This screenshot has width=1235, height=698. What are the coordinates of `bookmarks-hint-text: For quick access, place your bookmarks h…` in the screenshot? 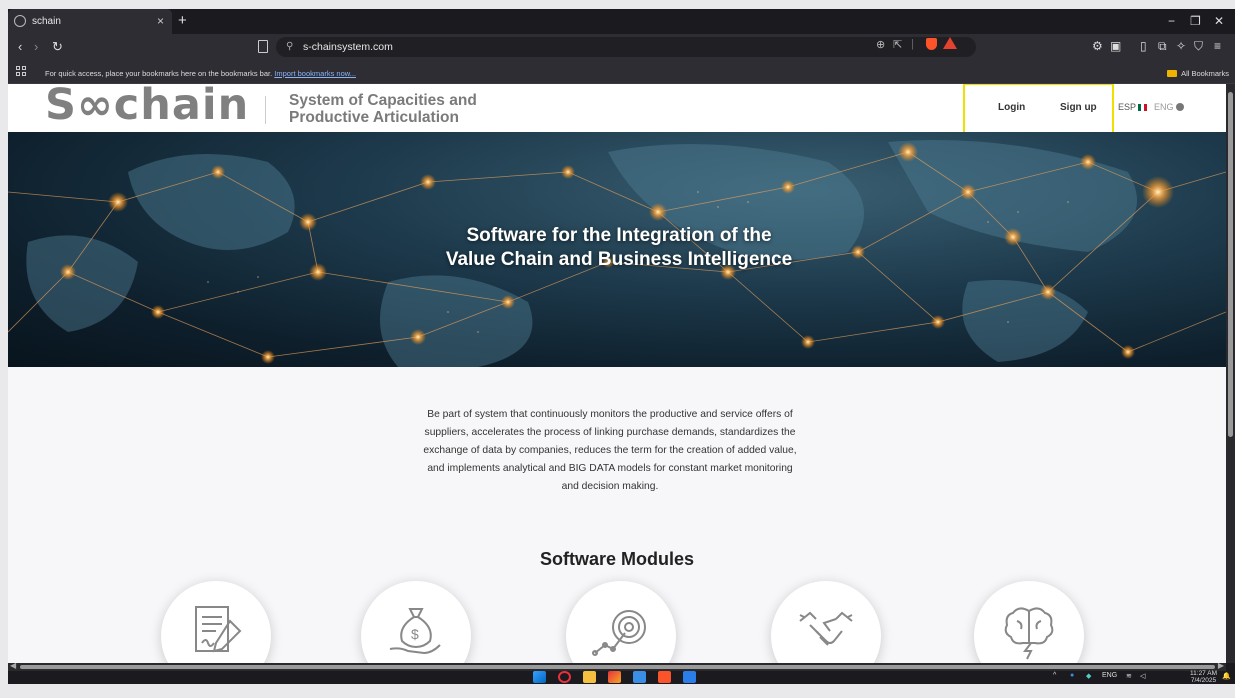 It's located at (159, 73).